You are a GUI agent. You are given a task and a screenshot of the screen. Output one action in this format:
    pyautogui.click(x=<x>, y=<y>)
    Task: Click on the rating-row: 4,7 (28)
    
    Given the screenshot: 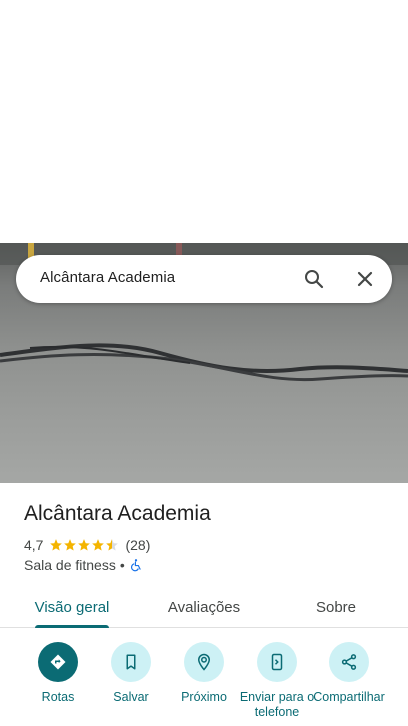 What is the action you would take?
    pyautogui.click(x=87, y=545)
    